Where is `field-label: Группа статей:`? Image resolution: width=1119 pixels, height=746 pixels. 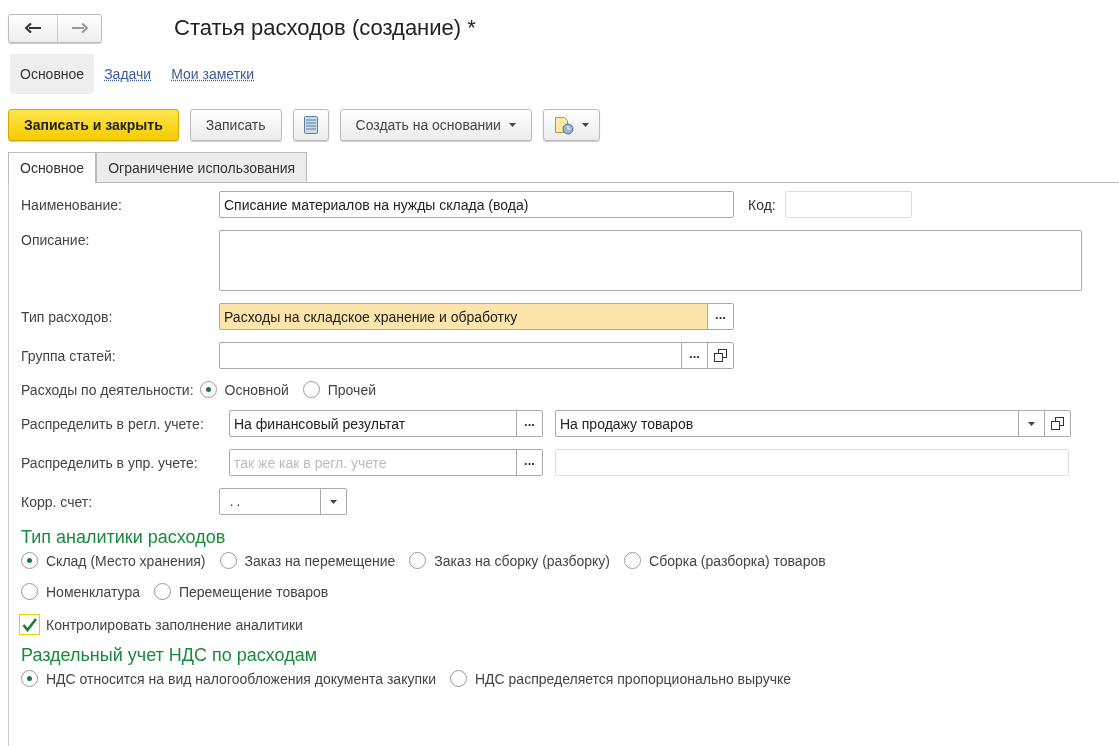 field-label: Группа статей: is located at coordinates (69, 355).